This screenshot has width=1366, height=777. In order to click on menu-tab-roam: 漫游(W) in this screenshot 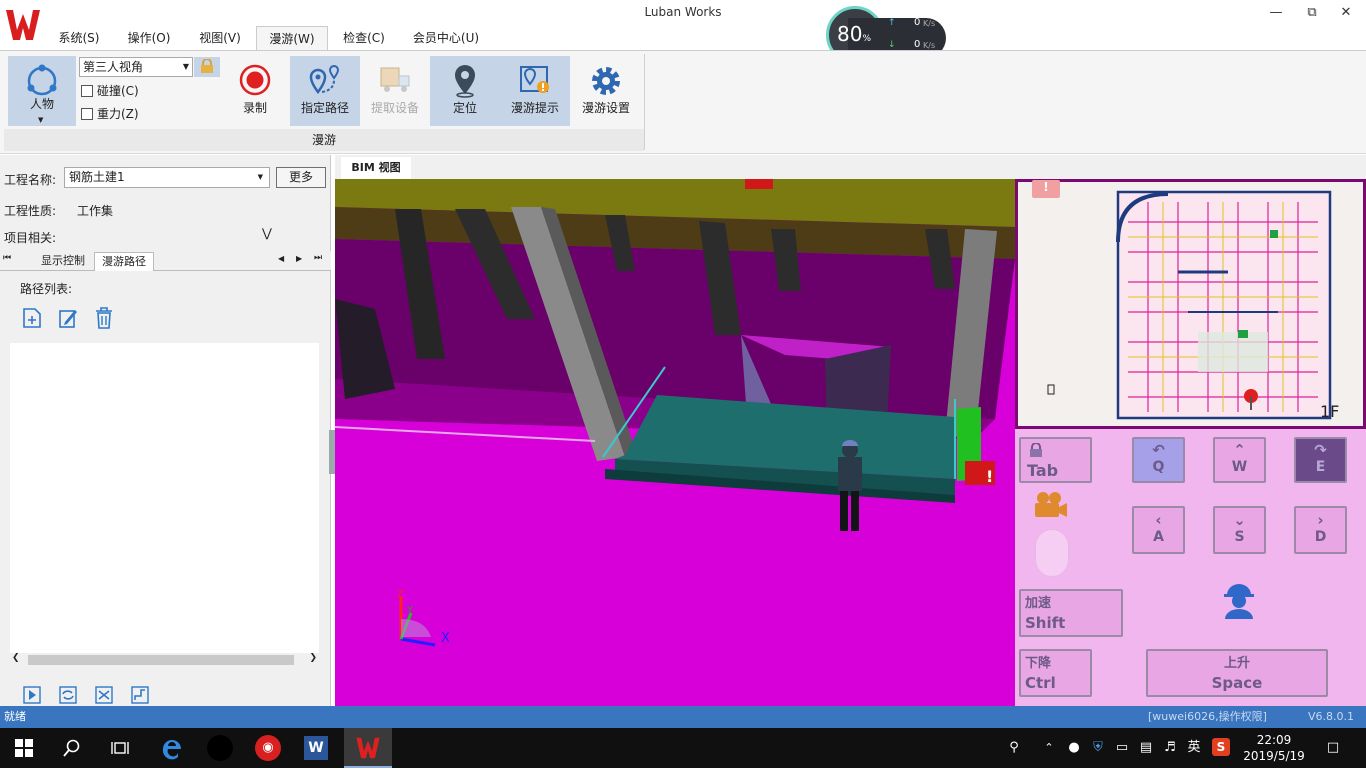, I will do `click(292, 38)`.